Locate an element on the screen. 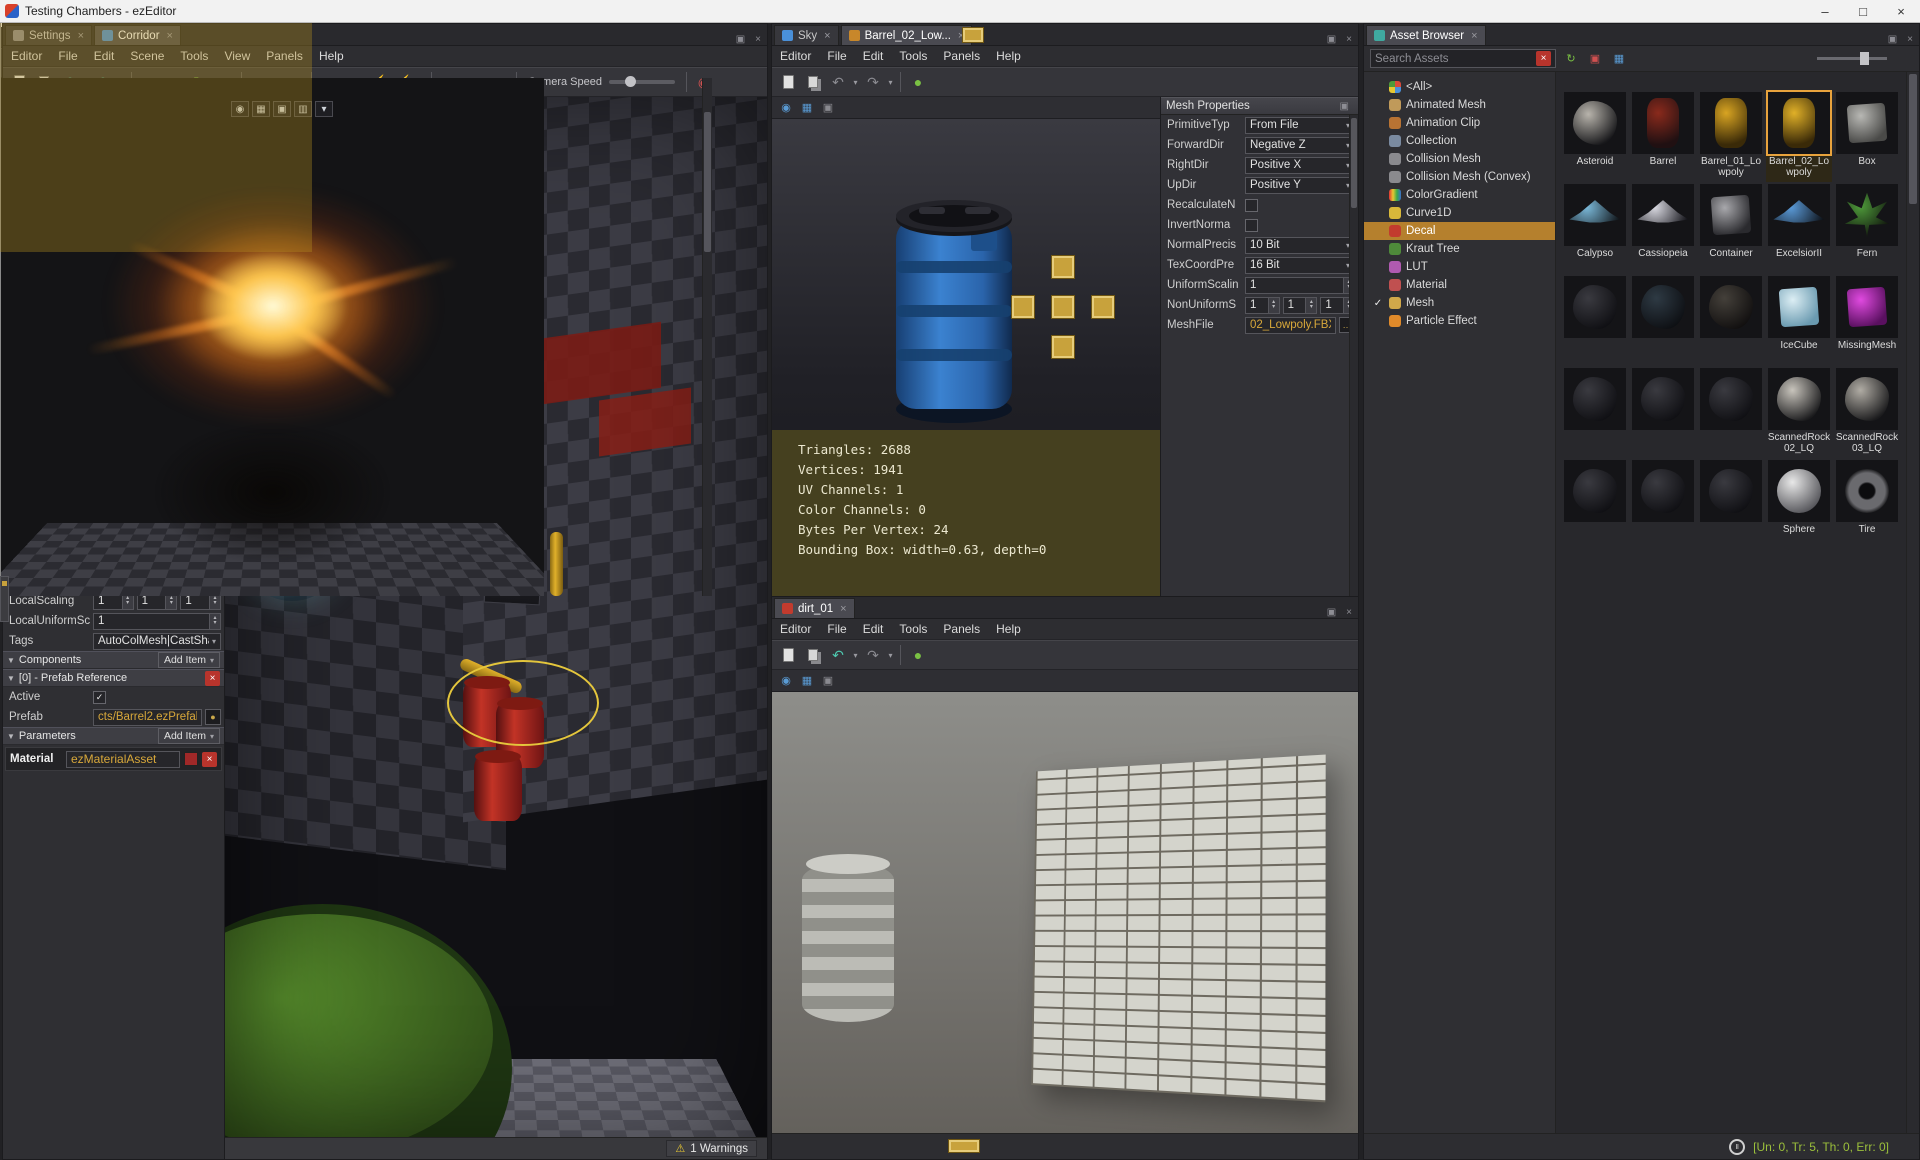  components-section-header: ▼ Components Add Item ▾ is located at coordinates (113, 660).